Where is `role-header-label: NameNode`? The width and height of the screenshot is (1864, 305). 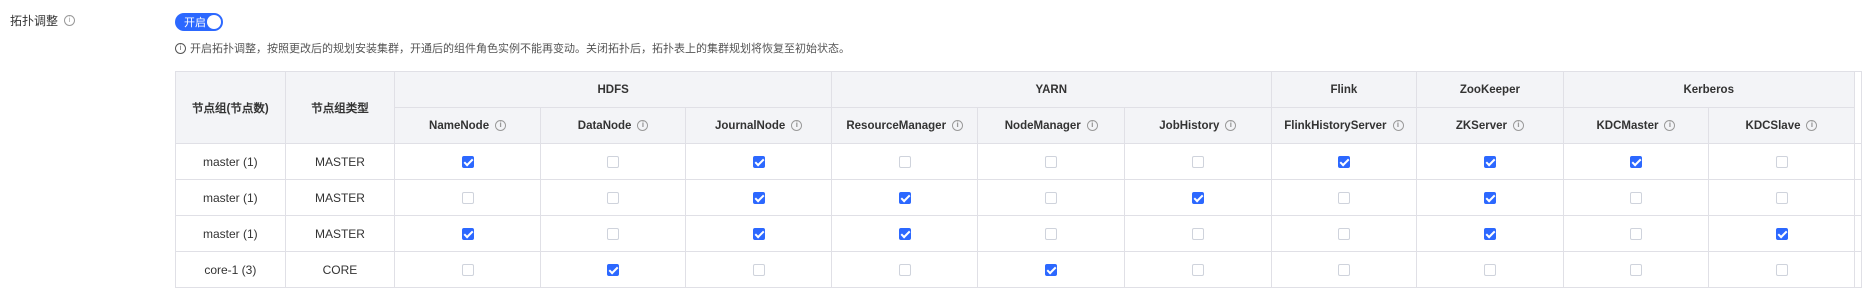 role-header-label: NameNode is located at coordinates (459, 125).